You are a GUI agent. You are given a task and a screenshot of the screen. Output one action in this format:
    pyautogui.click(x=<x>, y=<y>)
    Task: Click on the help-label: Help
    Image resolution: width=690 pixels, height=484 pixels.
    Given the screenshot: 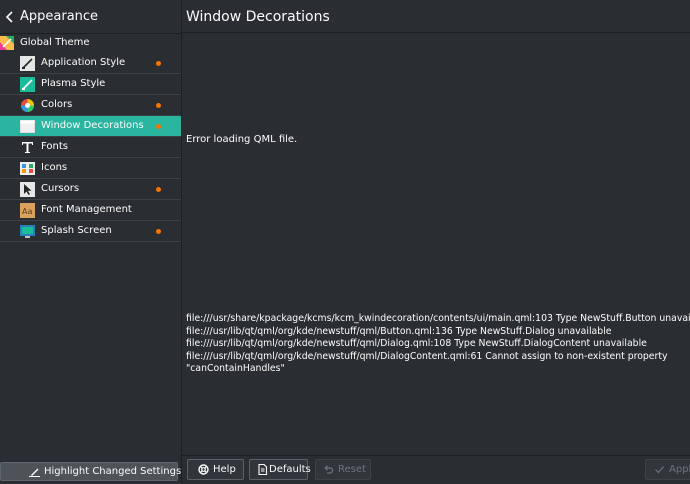 What is the action you would take?
    pyautogui.click(x=224, y=469)
    